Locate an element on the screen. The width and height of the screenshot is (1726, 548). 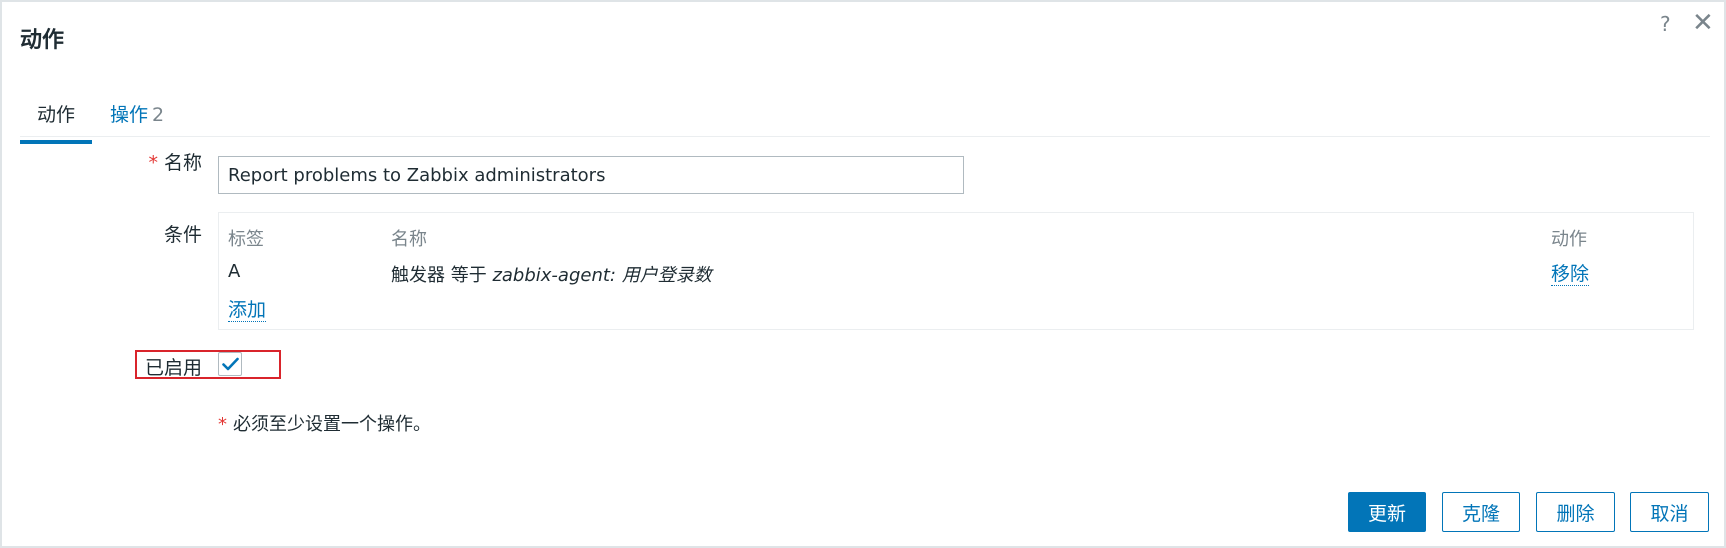
enabled-checkbox is located at coordinates (230, 364).